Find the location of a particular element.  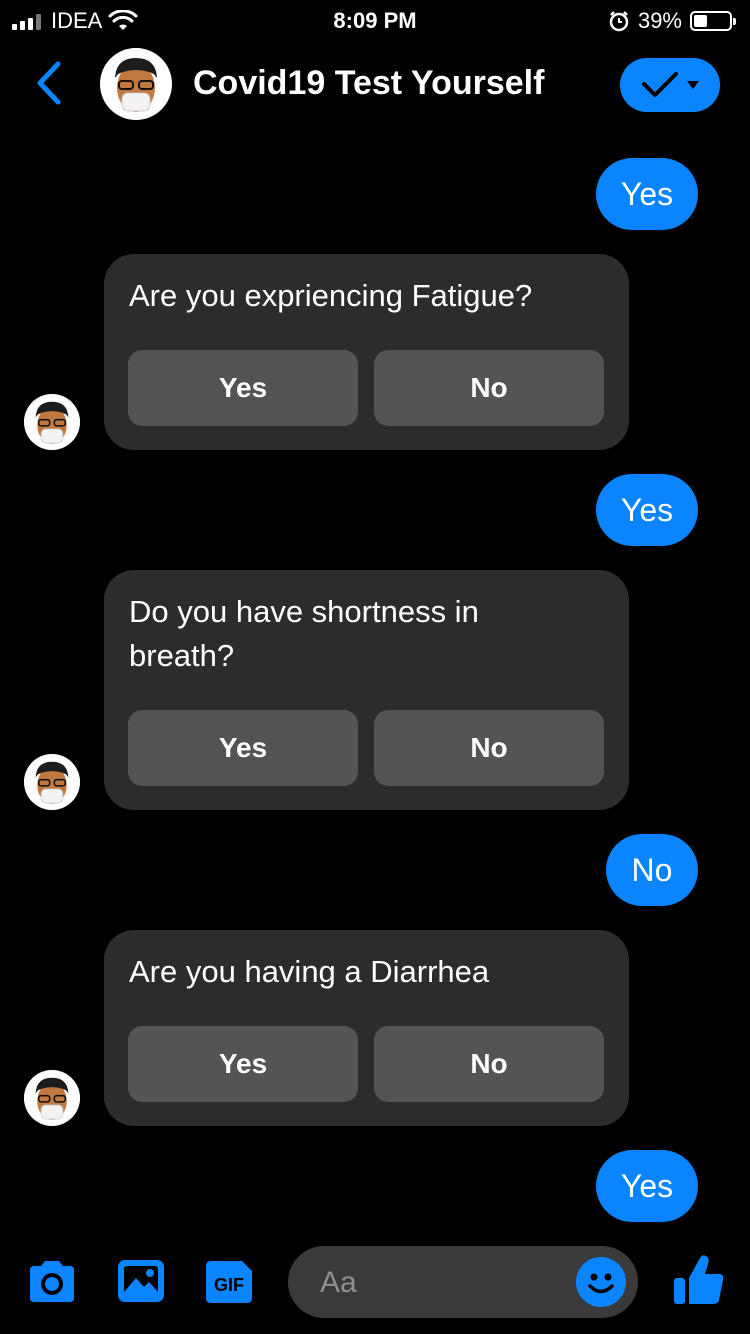

question-text: Are you expriencing Fatigue? is located at coordinates (331, 295).